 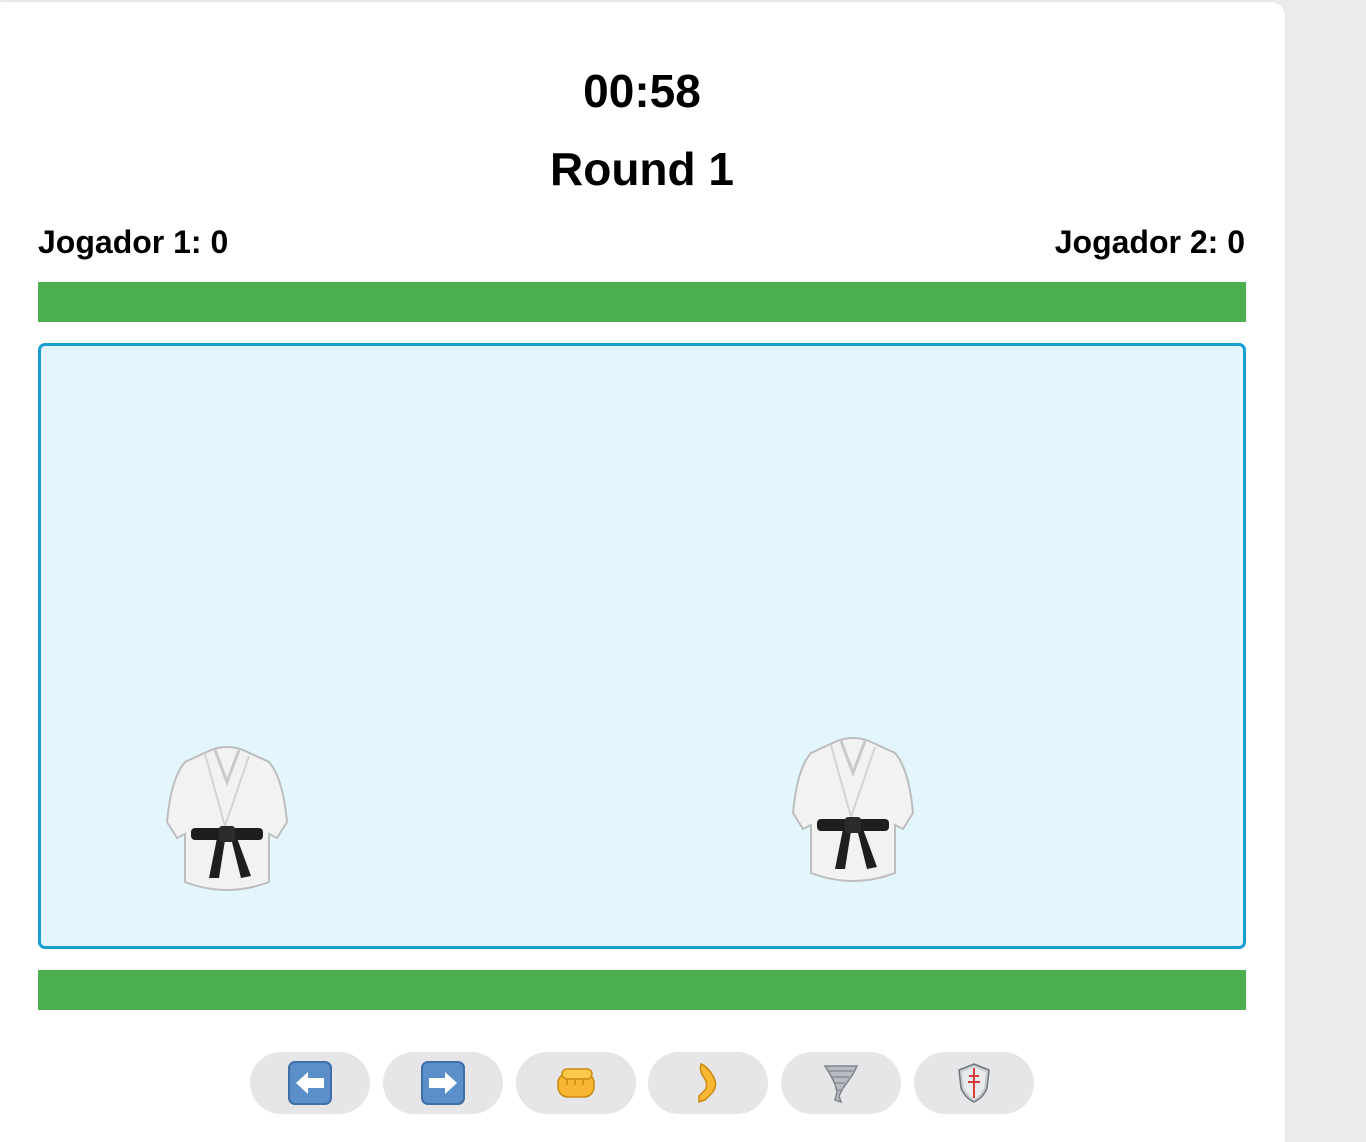 I want to click on move-left-button, so click(x=310, y=1083).